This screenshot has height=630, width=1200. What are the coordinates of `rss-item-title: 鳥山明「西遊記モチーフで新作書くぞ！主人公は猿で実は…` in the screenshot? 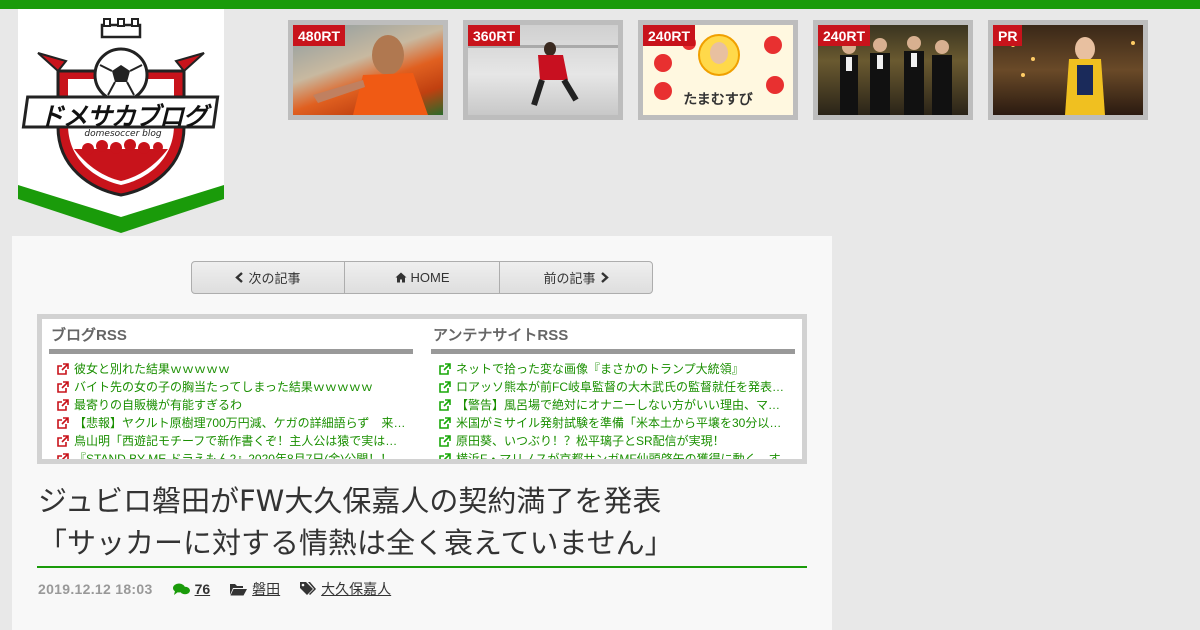 It's located at (236, 441).